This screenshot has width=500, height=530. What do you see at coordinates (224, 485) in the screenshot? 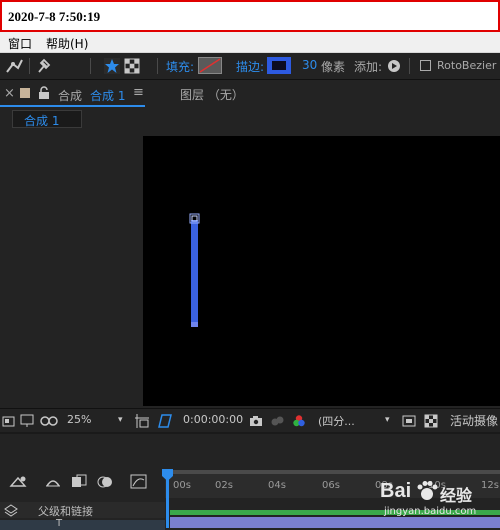
I see `time-tick: 02s` at bounding box center [224, 485].